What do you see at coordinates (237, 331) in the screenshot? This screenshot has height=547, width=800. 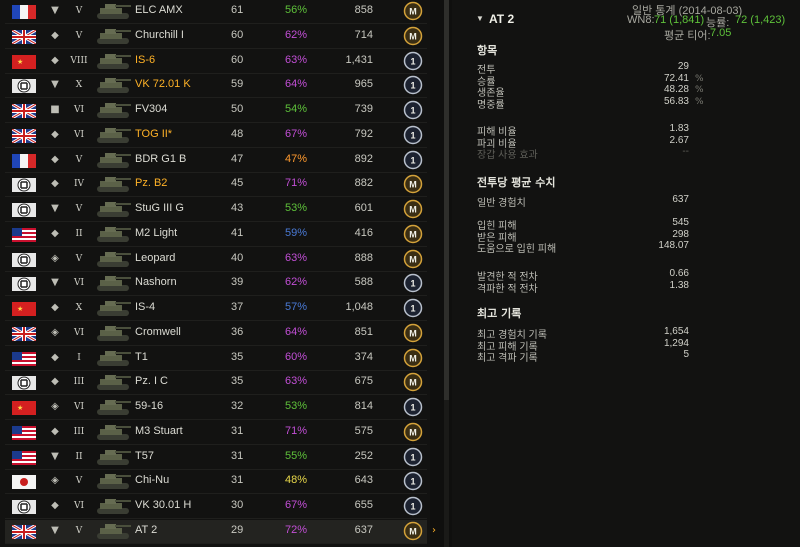 I see `vehicle-battles: 36` at bounding box center [237, 331].